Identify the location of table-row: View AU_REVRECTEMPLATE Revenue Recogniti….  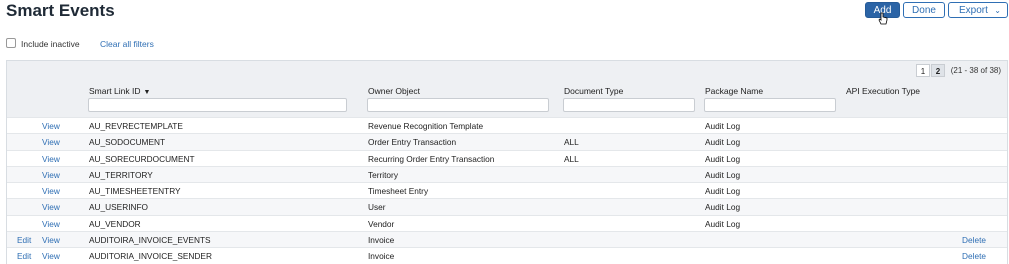
(507, 125).